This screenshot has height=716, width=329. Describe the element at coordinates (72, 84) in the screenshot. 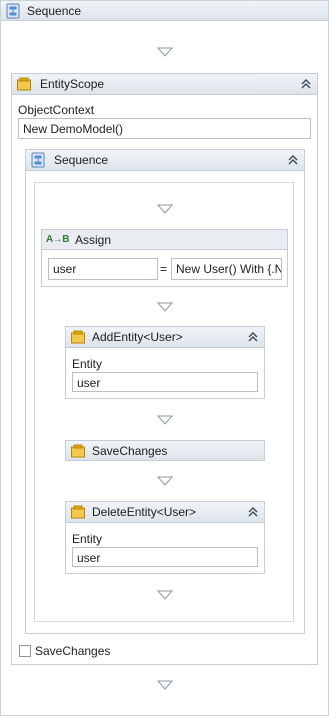

I see `entity-scope-title: EntityScope` at that location.